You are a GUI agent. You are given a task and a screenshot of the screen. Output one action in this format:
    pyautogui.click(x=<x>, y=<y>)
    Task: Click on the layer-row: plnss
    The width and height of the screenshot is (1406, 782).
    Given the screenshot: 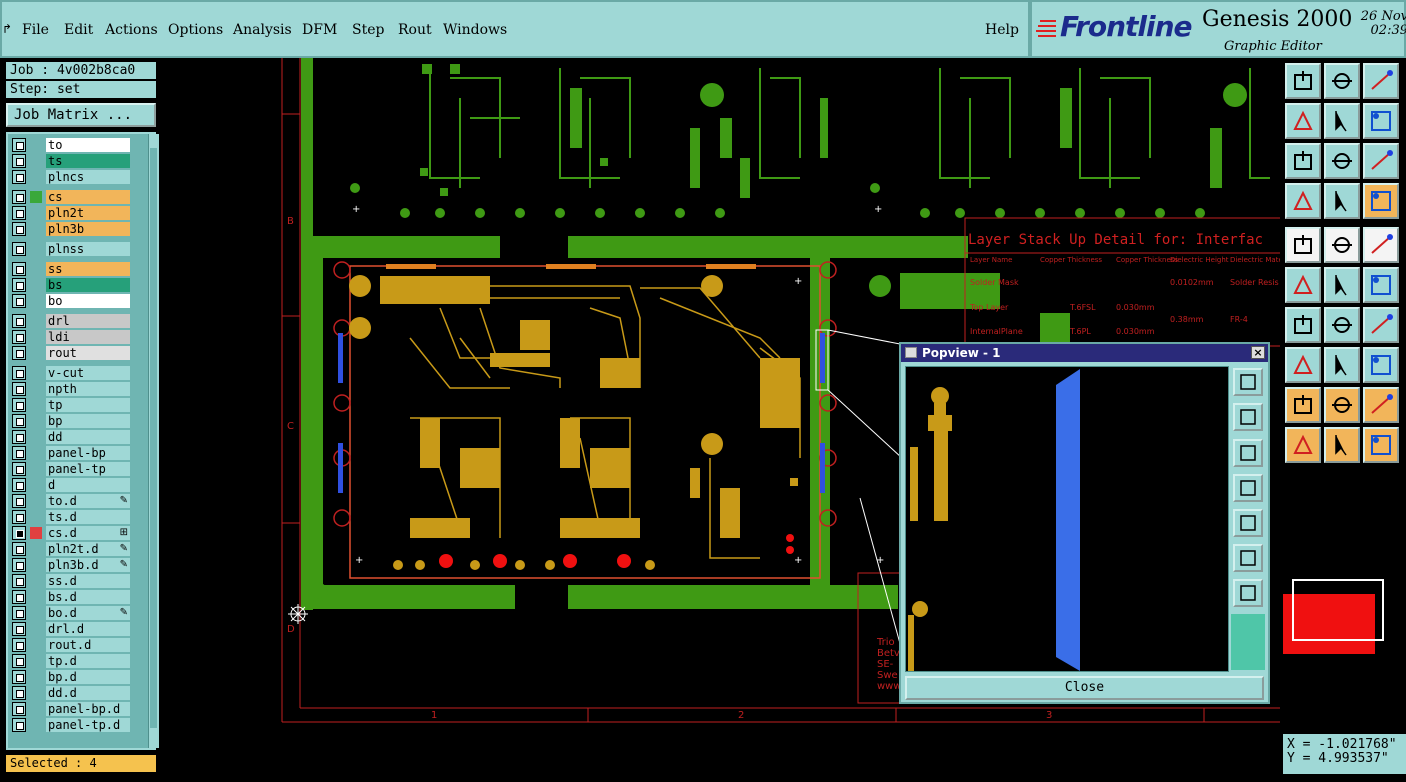 What is the action you would take?
    pyautogui.click(x=71, y=249)
    